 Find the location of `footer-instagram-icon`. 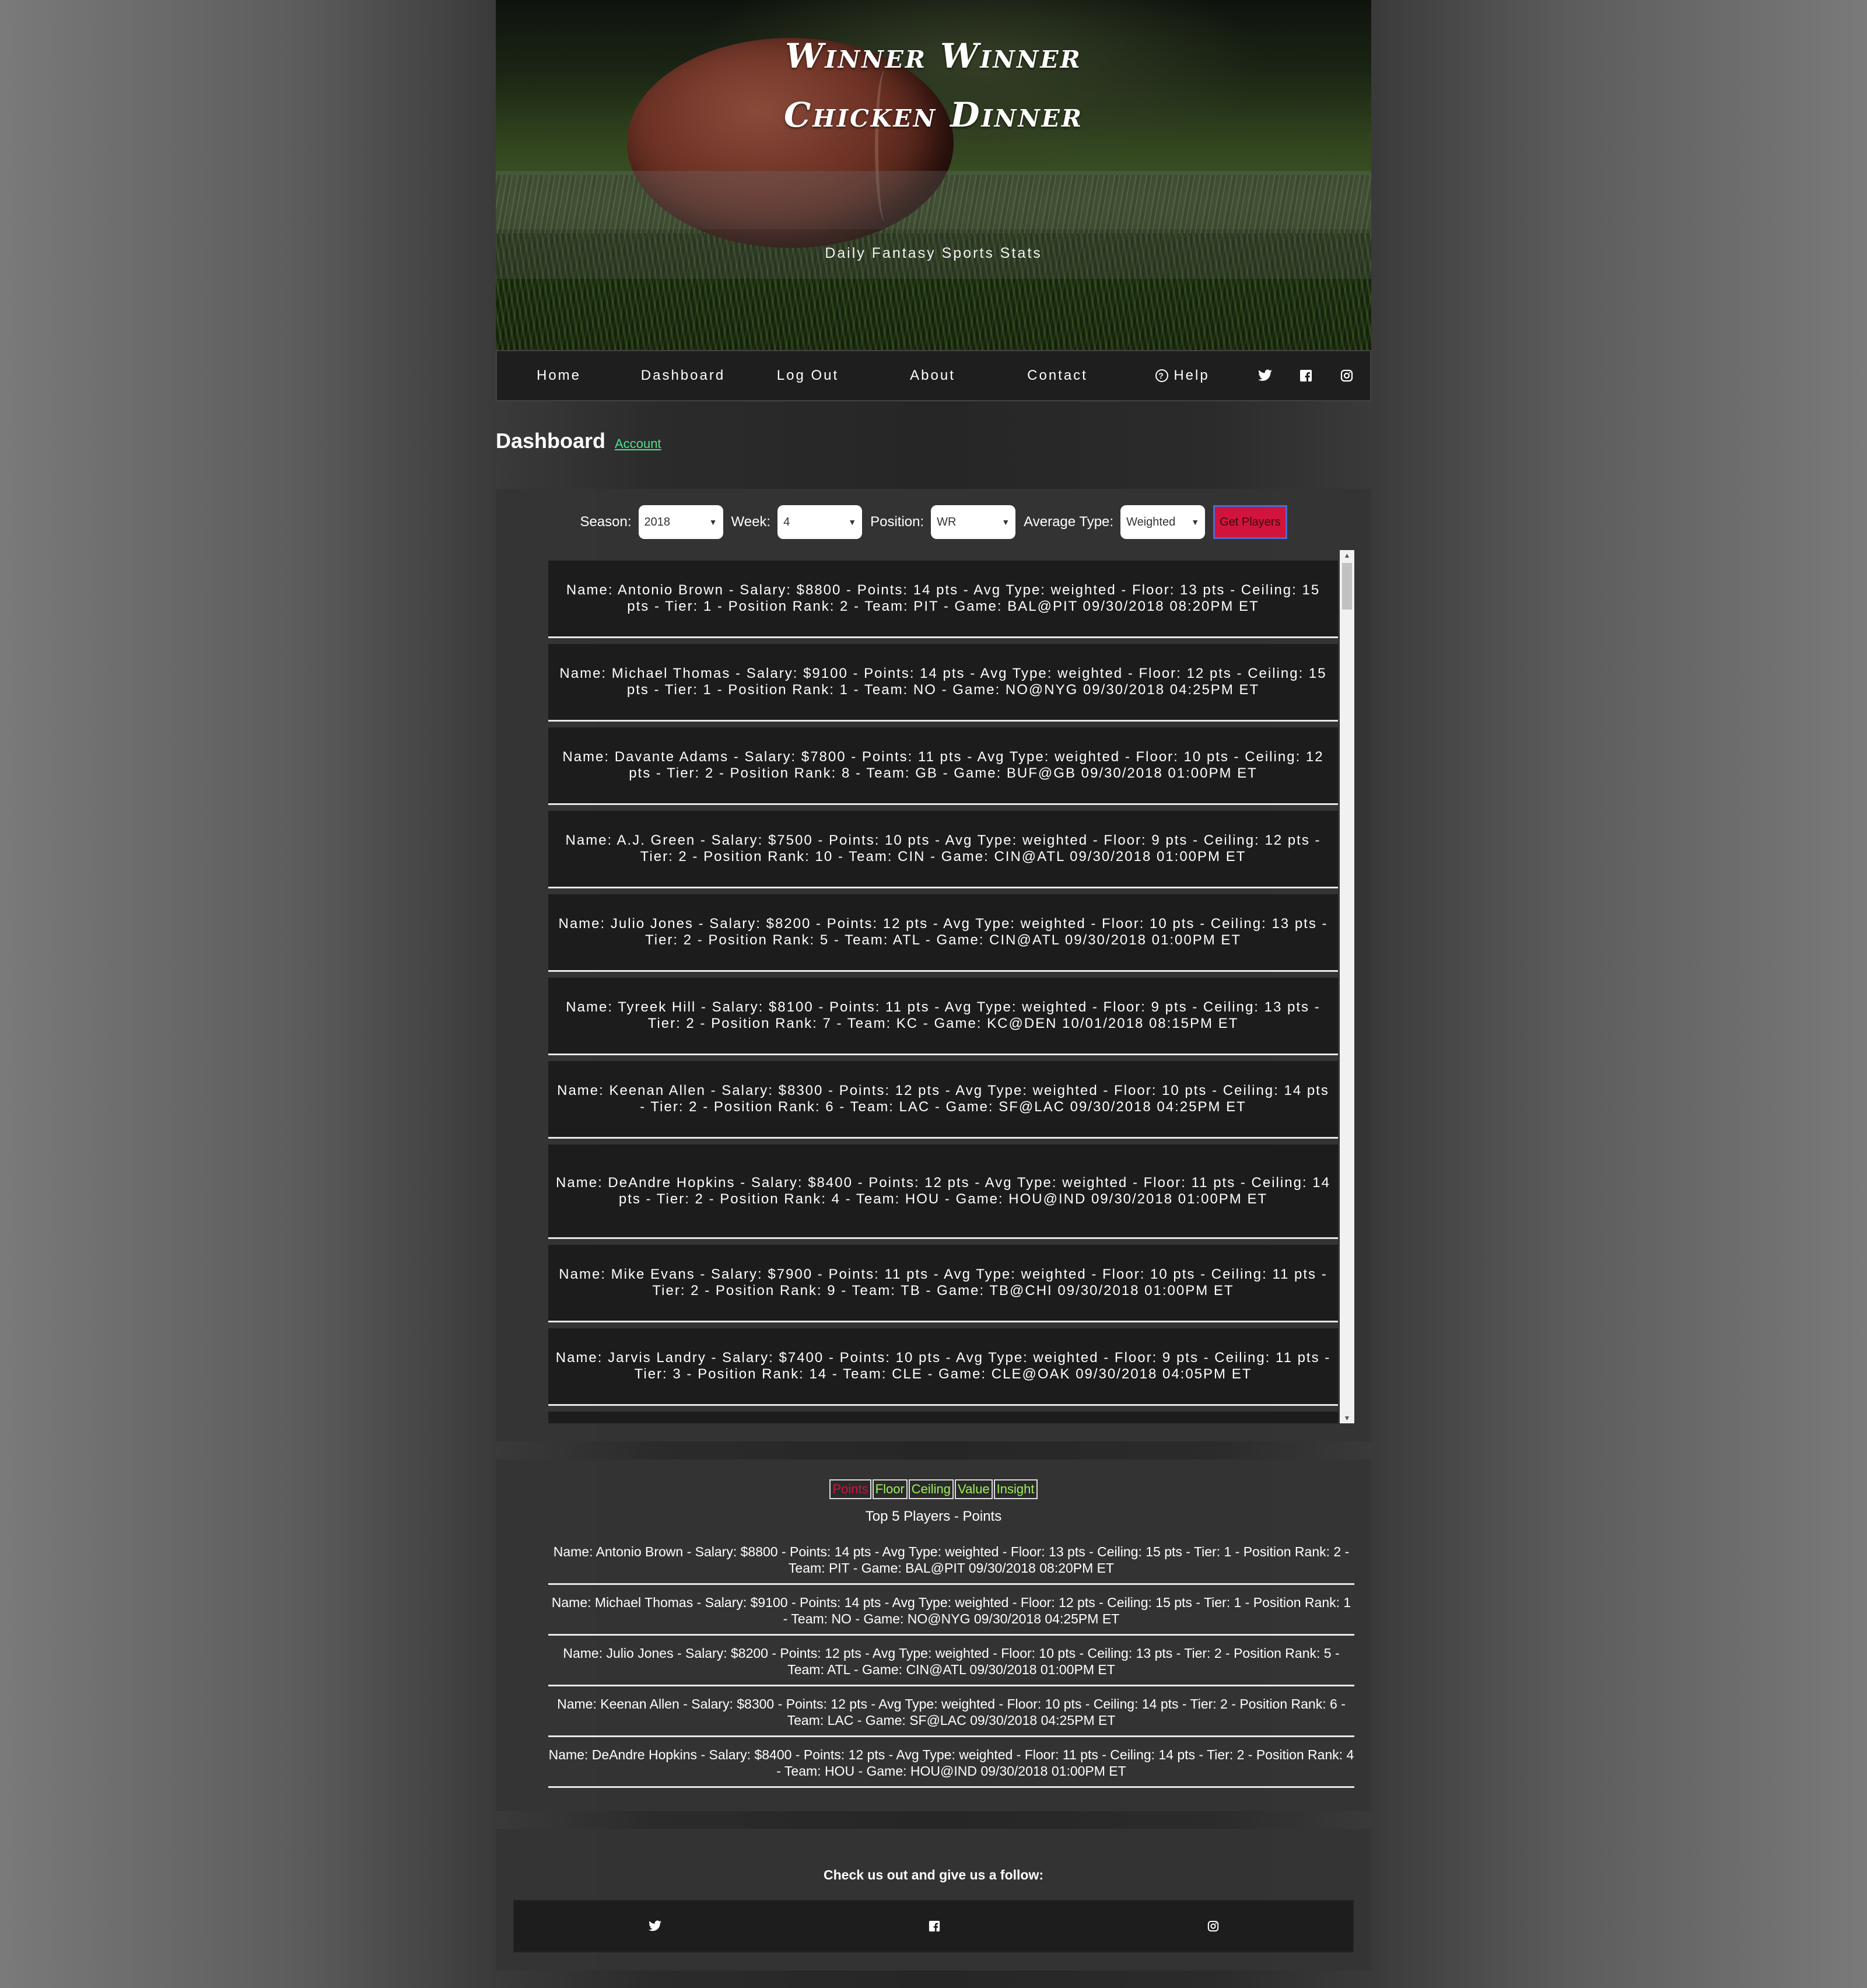

footer-instagram-icon is located at coordinates (1213, 1926).